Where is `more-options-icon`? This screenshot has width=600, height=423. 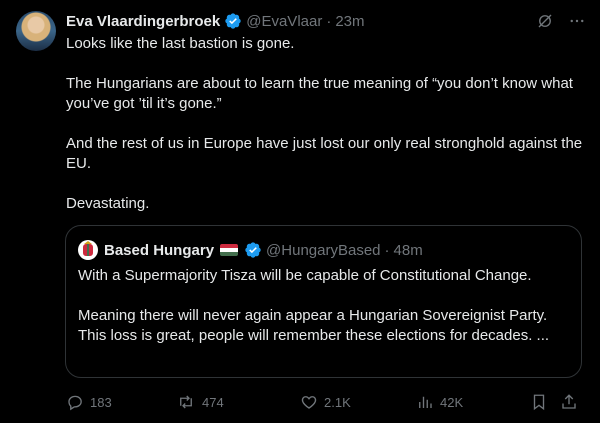
more-options-icon is located at coordinates (577, 21).